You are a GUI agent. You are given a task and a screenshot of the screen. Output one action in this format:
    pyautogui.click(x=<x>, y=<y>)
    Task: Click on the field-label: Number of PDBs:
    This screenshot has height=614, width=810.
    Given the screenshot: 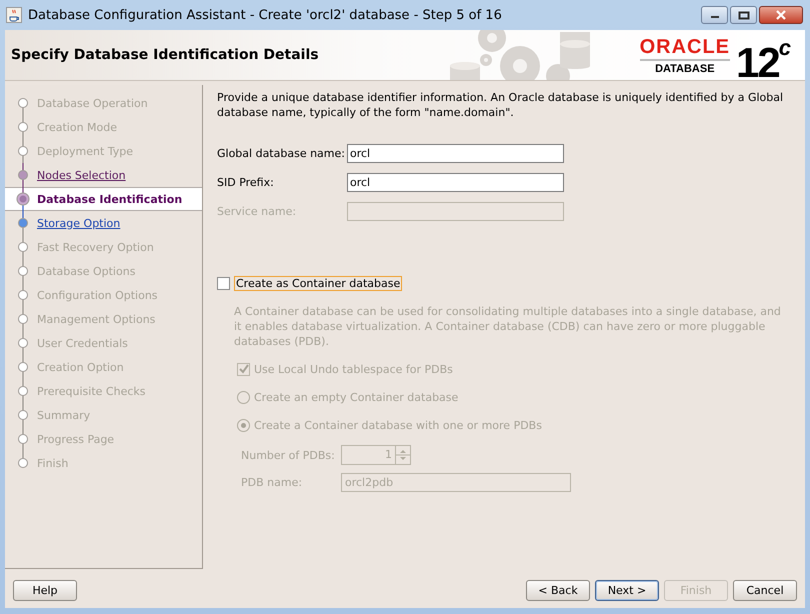 What is the action you would take?
    pyautogui.click(x=288, y=455)
    